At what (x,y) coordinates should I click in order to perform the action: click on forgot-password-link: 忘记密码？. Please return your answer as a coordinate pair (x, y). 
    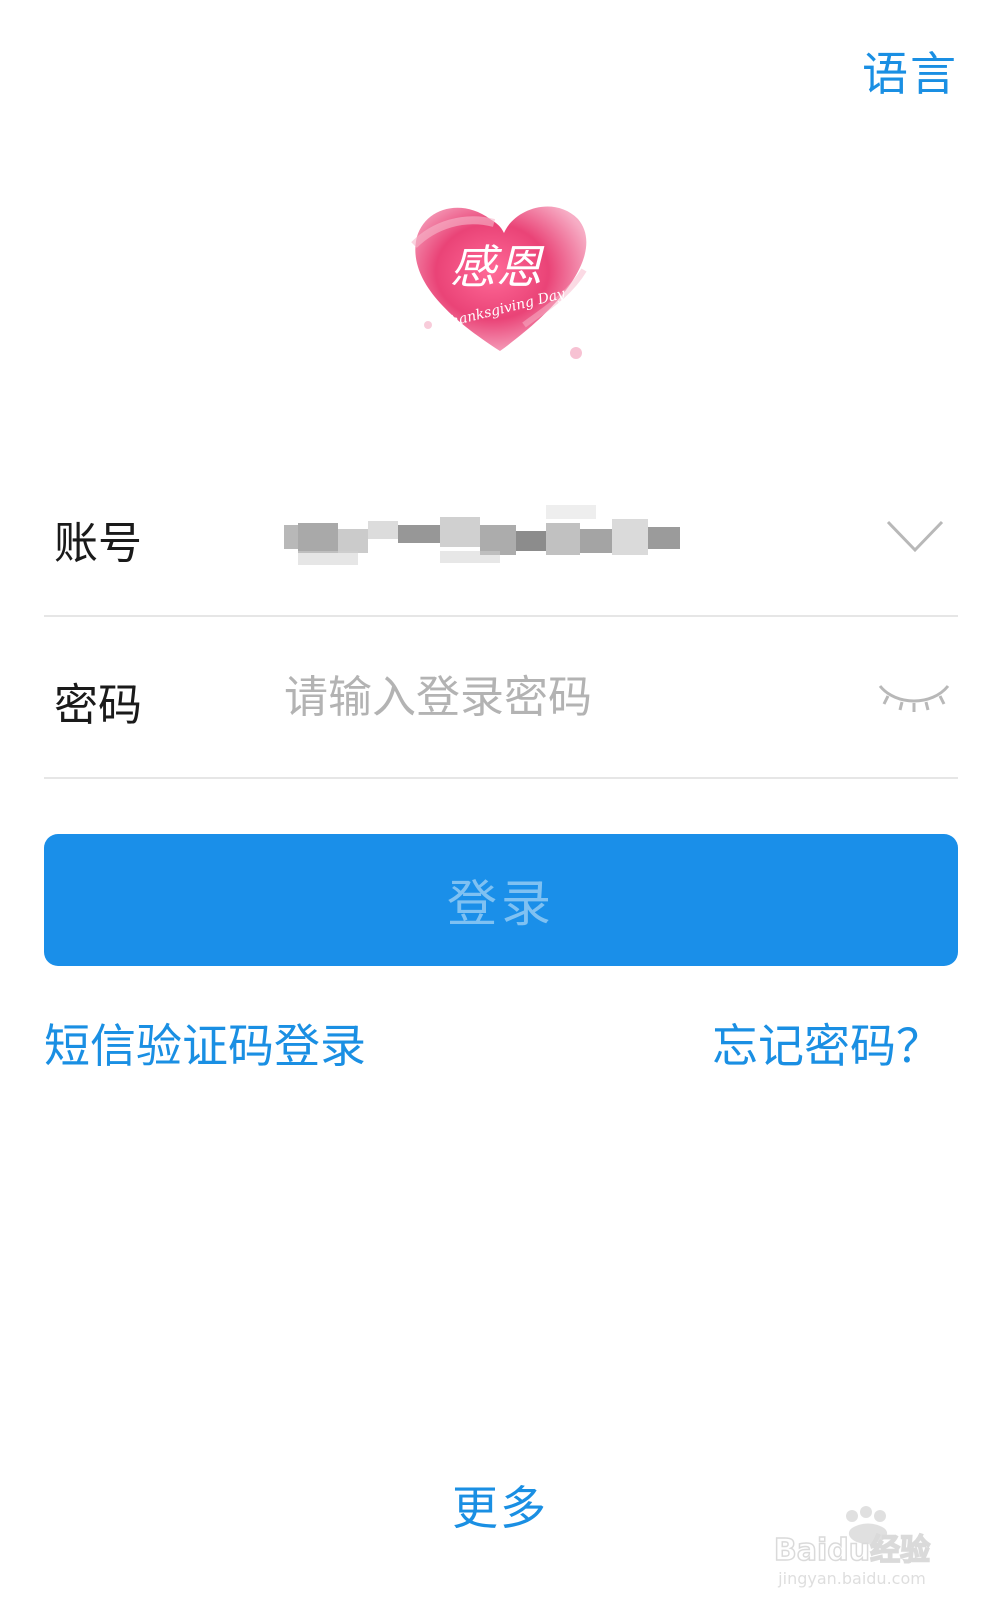
    Looking at the image, I should click on (827, 1043).